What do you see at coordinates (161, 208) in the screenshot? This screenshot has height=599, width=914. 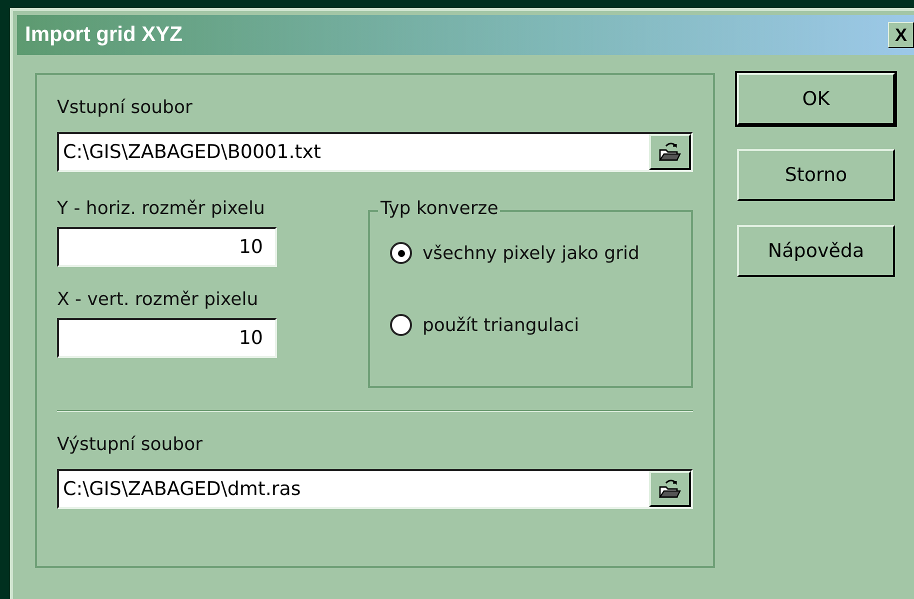 I see `field-label: Y - horiz. rozměr pixelu` at bounding box center [161, 208].